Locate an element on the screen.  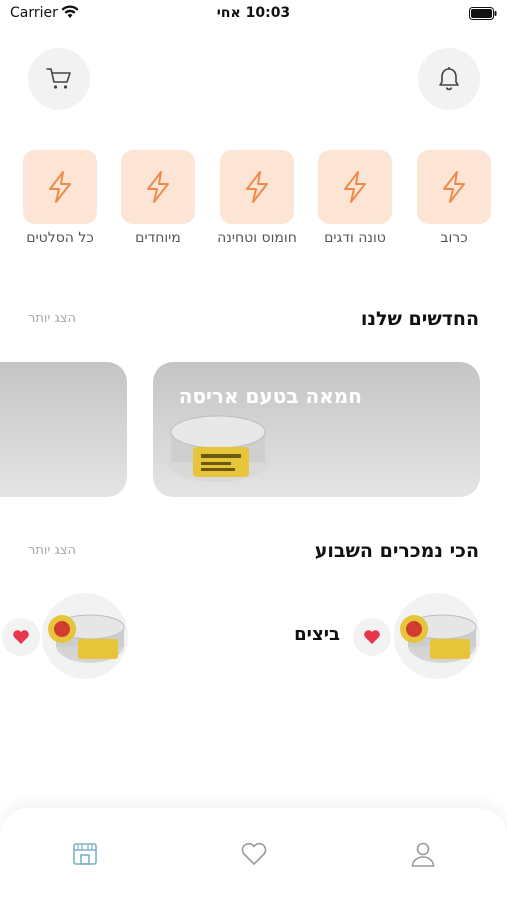
notifications-button is located at coordinates (449, 79).